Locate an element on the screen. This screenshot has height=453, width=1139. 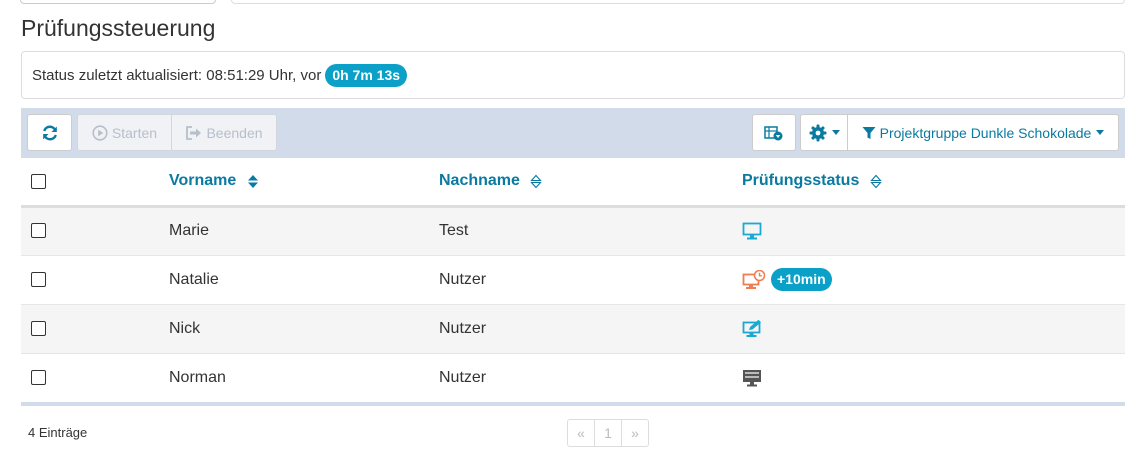
end-button: Beenden is located at coordinates (224, 132).